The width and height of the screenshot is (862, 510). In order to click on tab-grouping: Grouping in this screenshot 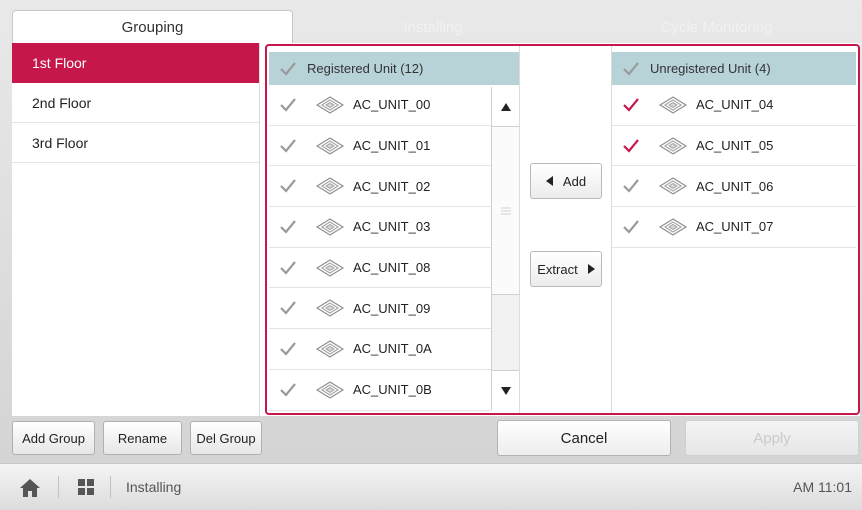, I will do `click(152, 27)`.